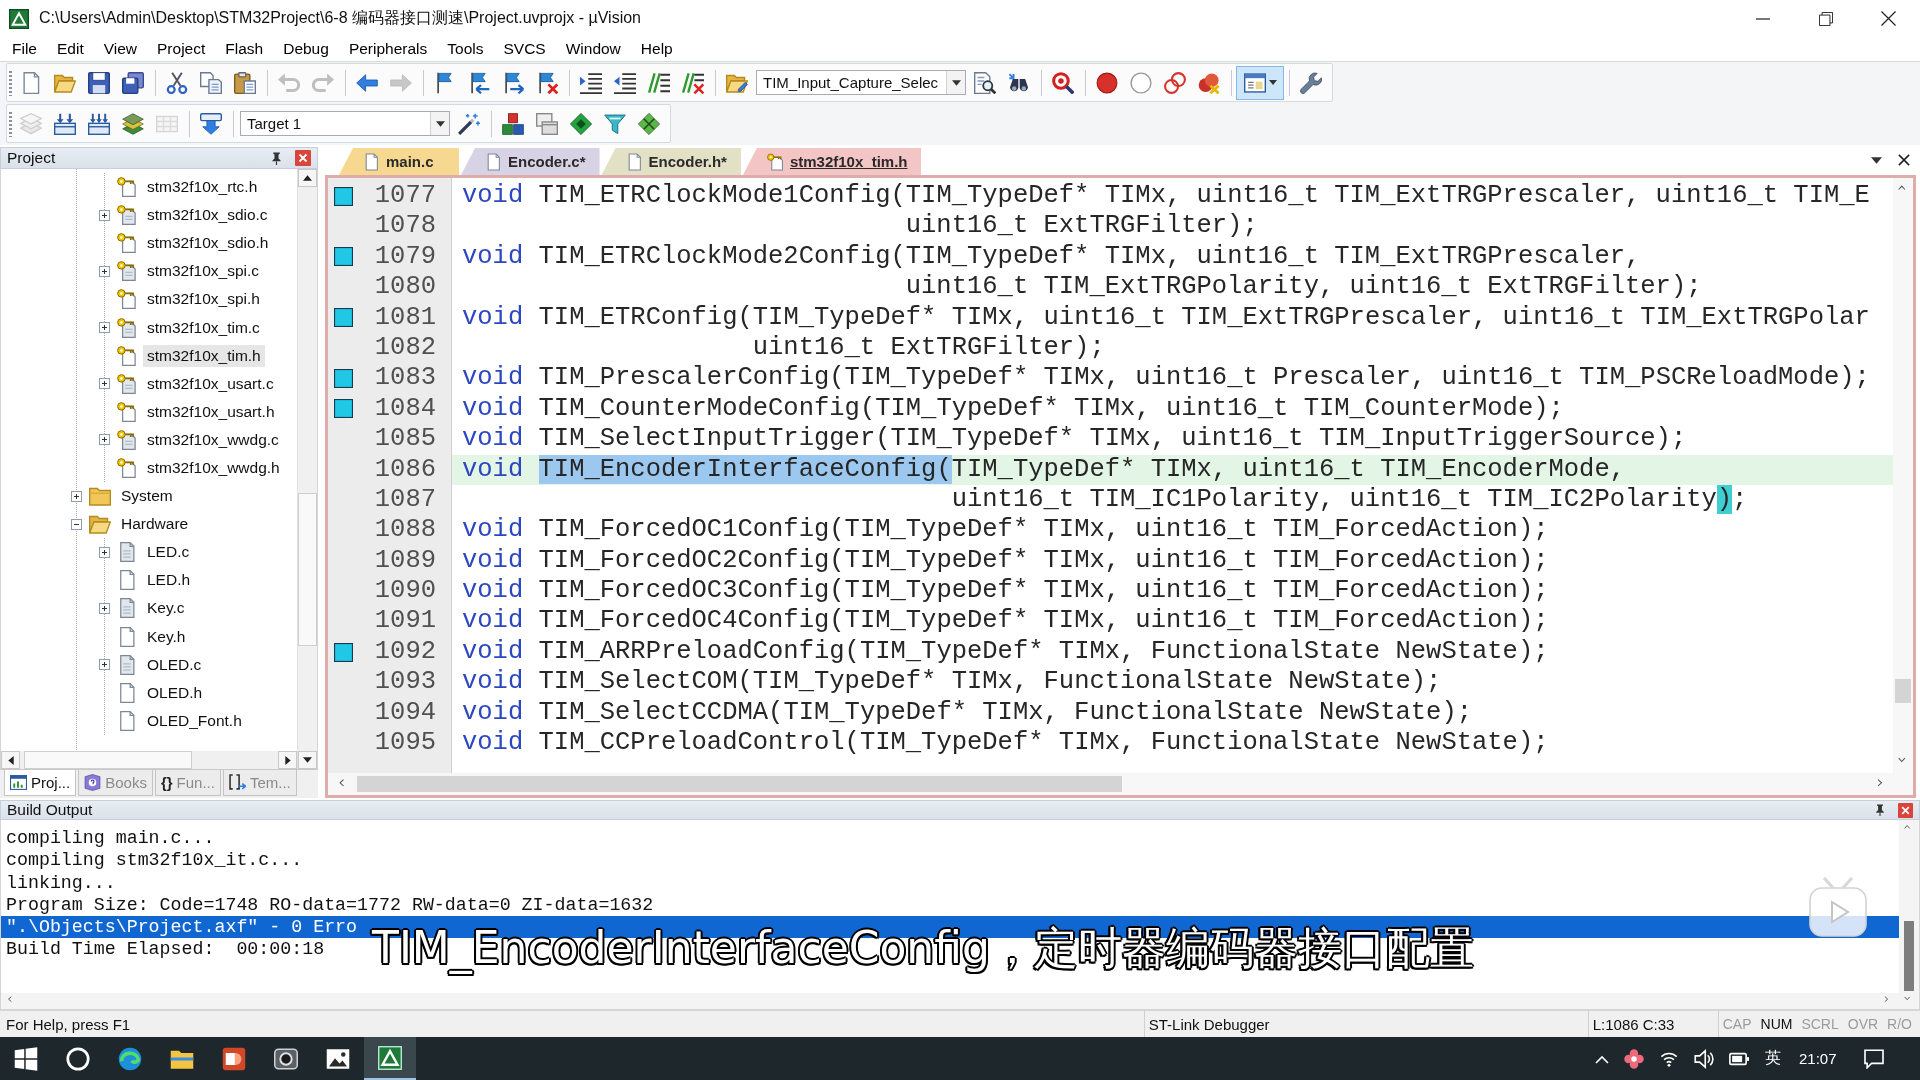 The height and width of the screenshot is (1080, 1920). I want to click on code-line: void TIM_CCPreloadControl(TIM_TypeDef* TIMx, FunctionalState NewState);, so click(1005, 743).